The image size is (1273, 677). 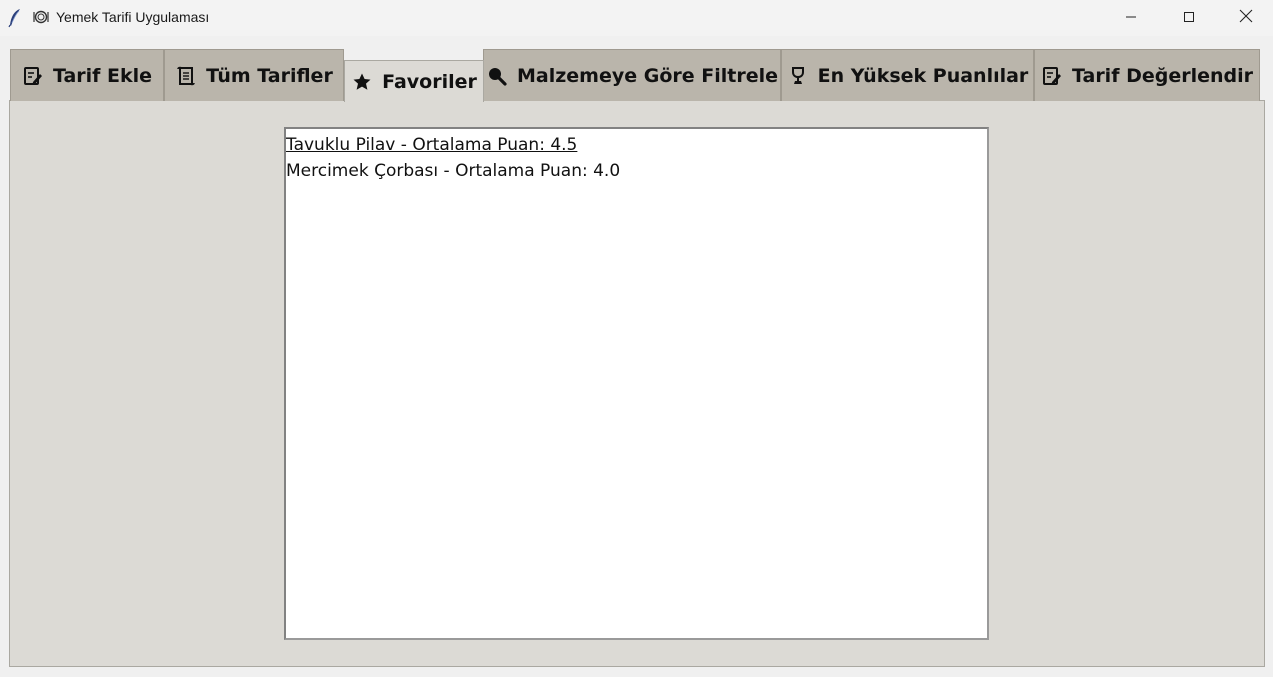 I want to click on maximize-button, so click(x=1189, y=17).